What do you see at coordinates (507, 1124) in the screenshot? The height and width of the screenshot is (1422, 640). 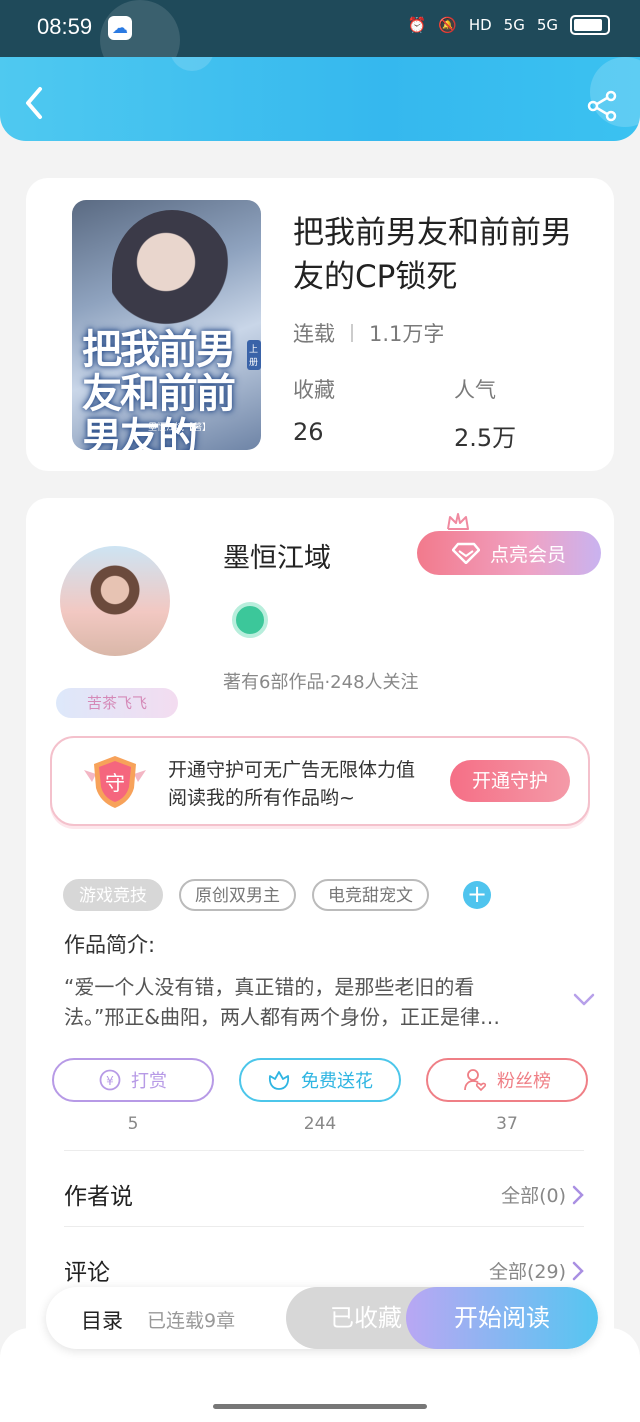 I see `fans-count: 37` at bounding box center [507, 1124].